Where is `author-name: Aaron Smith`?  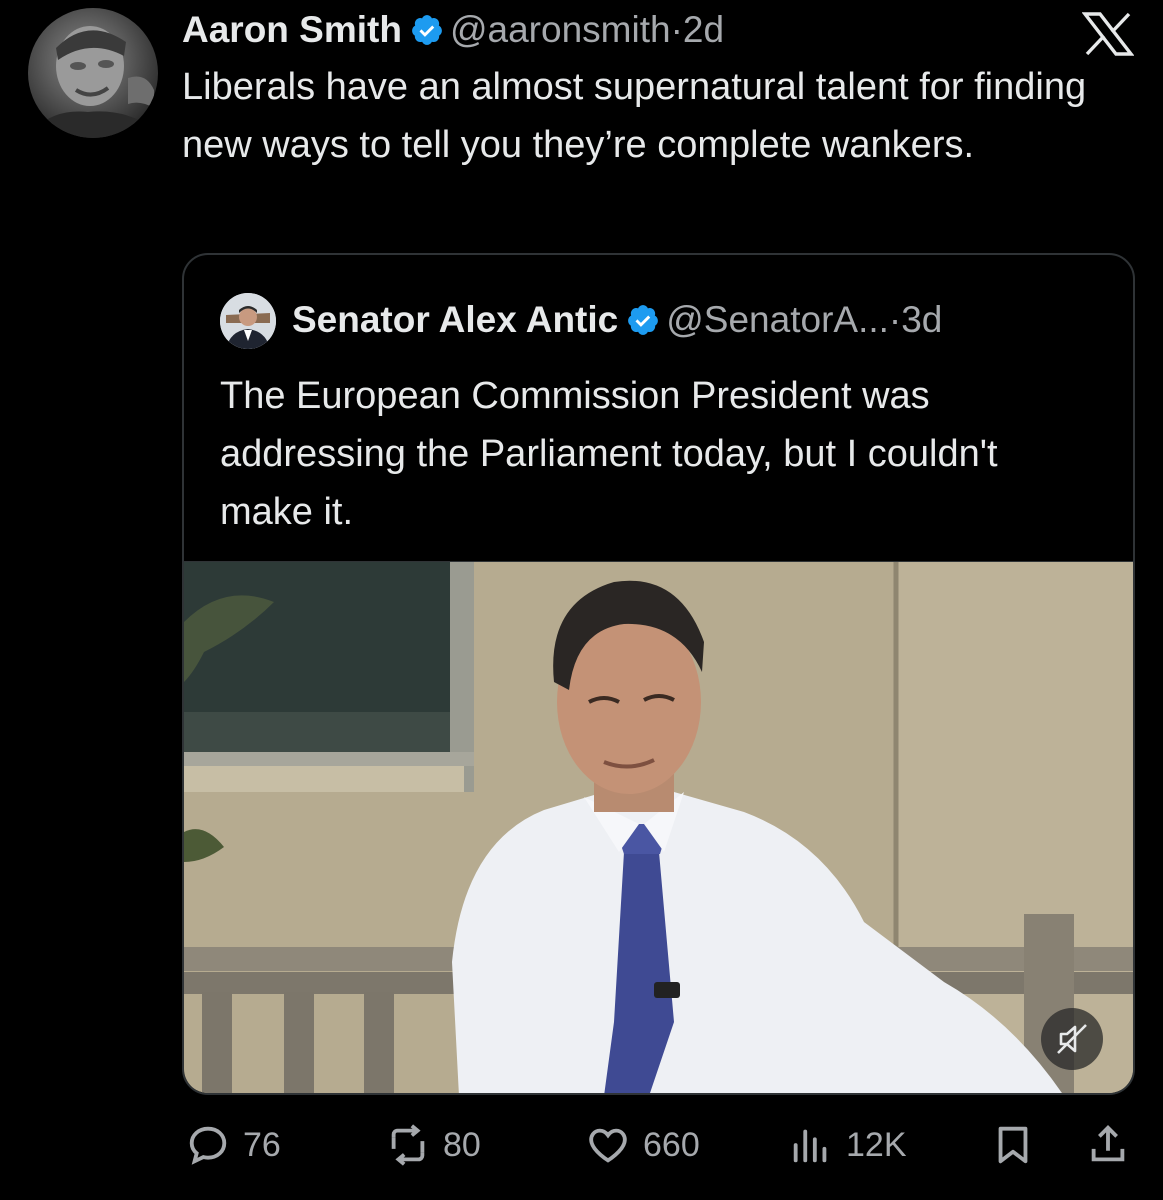 author-name: Aaron Smith is located at coordinates (292, 29).